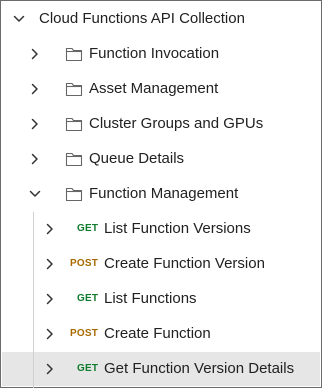  Describe the element at coordinates (164, 193) in the screenshot. I see `folder-label: Function Management` at that location.